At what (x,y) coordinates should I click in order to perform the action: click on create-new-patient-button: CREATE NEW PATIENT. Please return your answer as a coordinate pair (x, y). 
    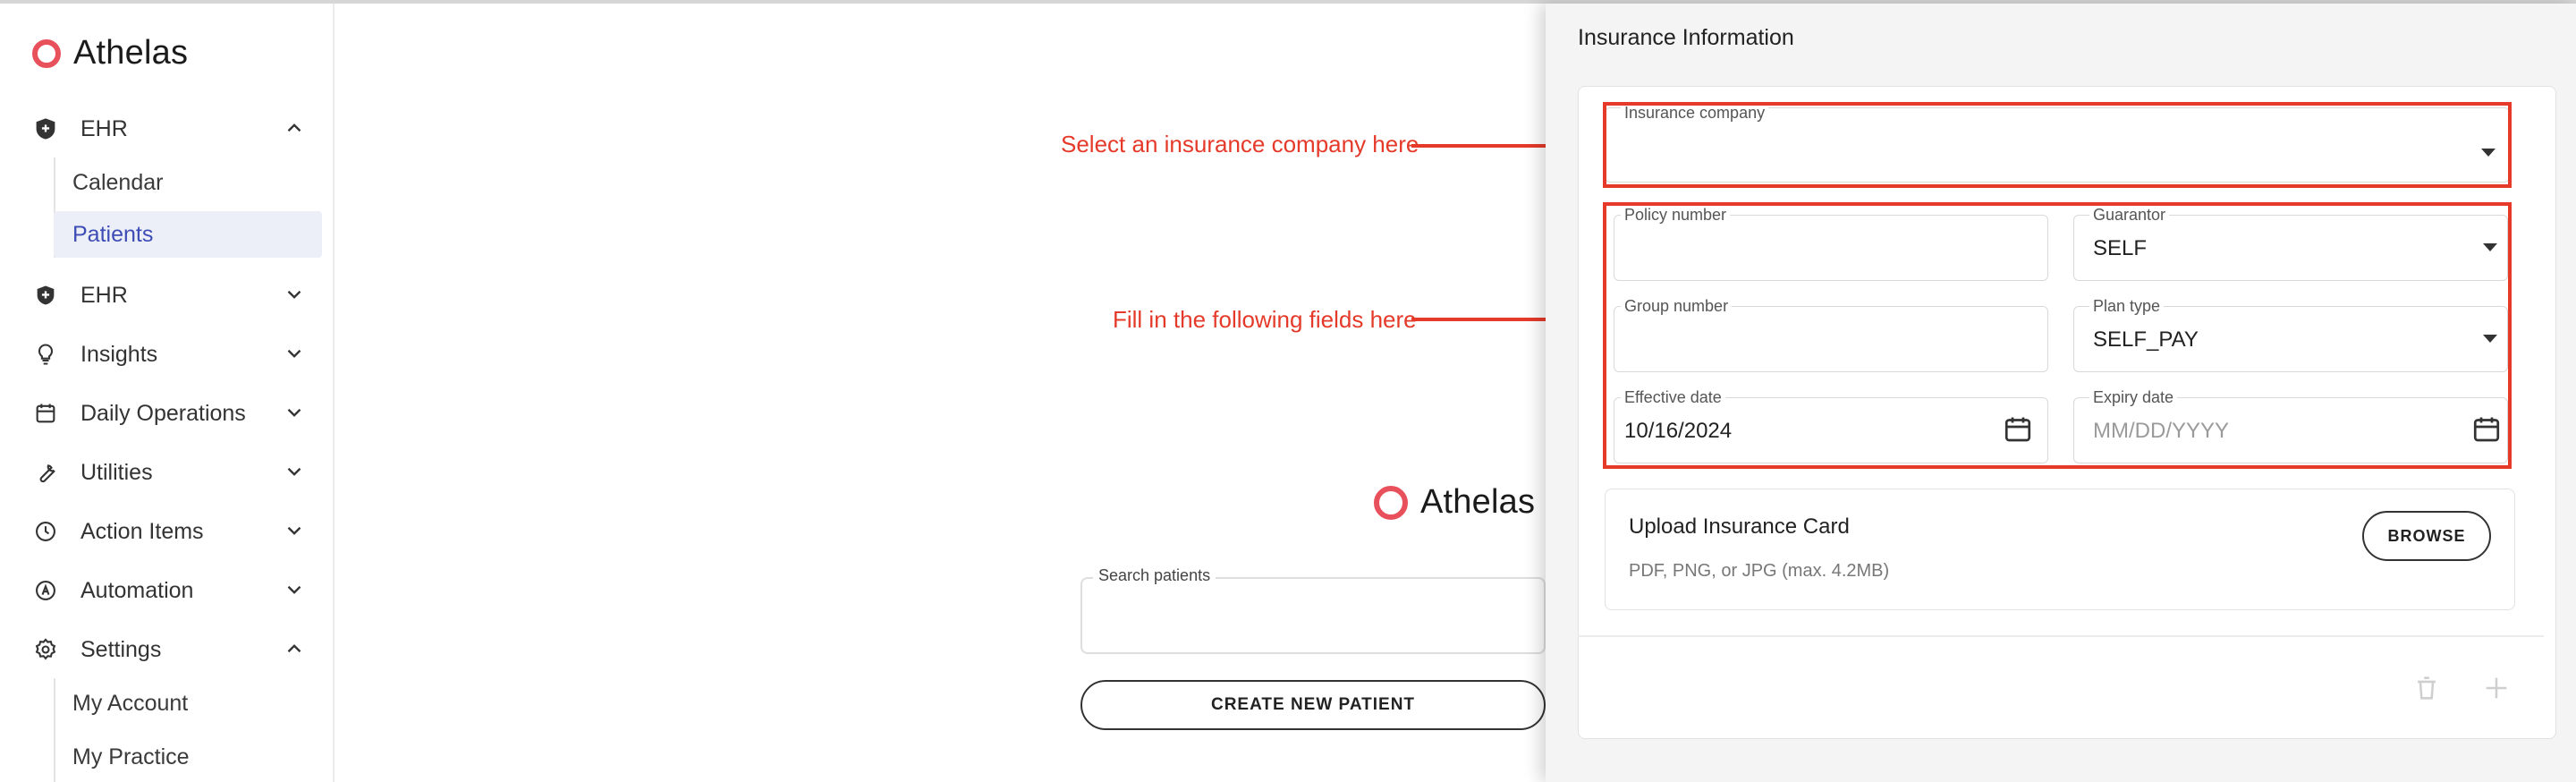
    Looking at the image, I should click on (1313, 705).